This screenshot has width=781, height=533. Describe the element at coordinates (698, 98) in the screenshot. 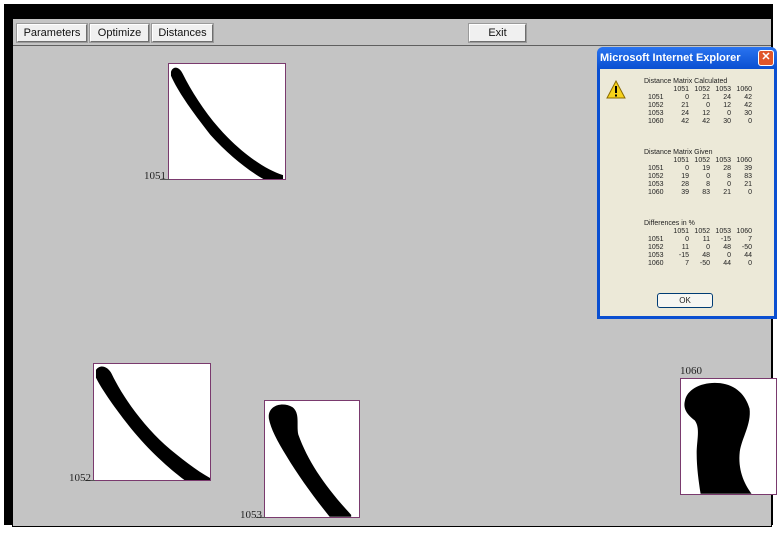

I see `table-row: 1051 0 21 24 42` at that location.